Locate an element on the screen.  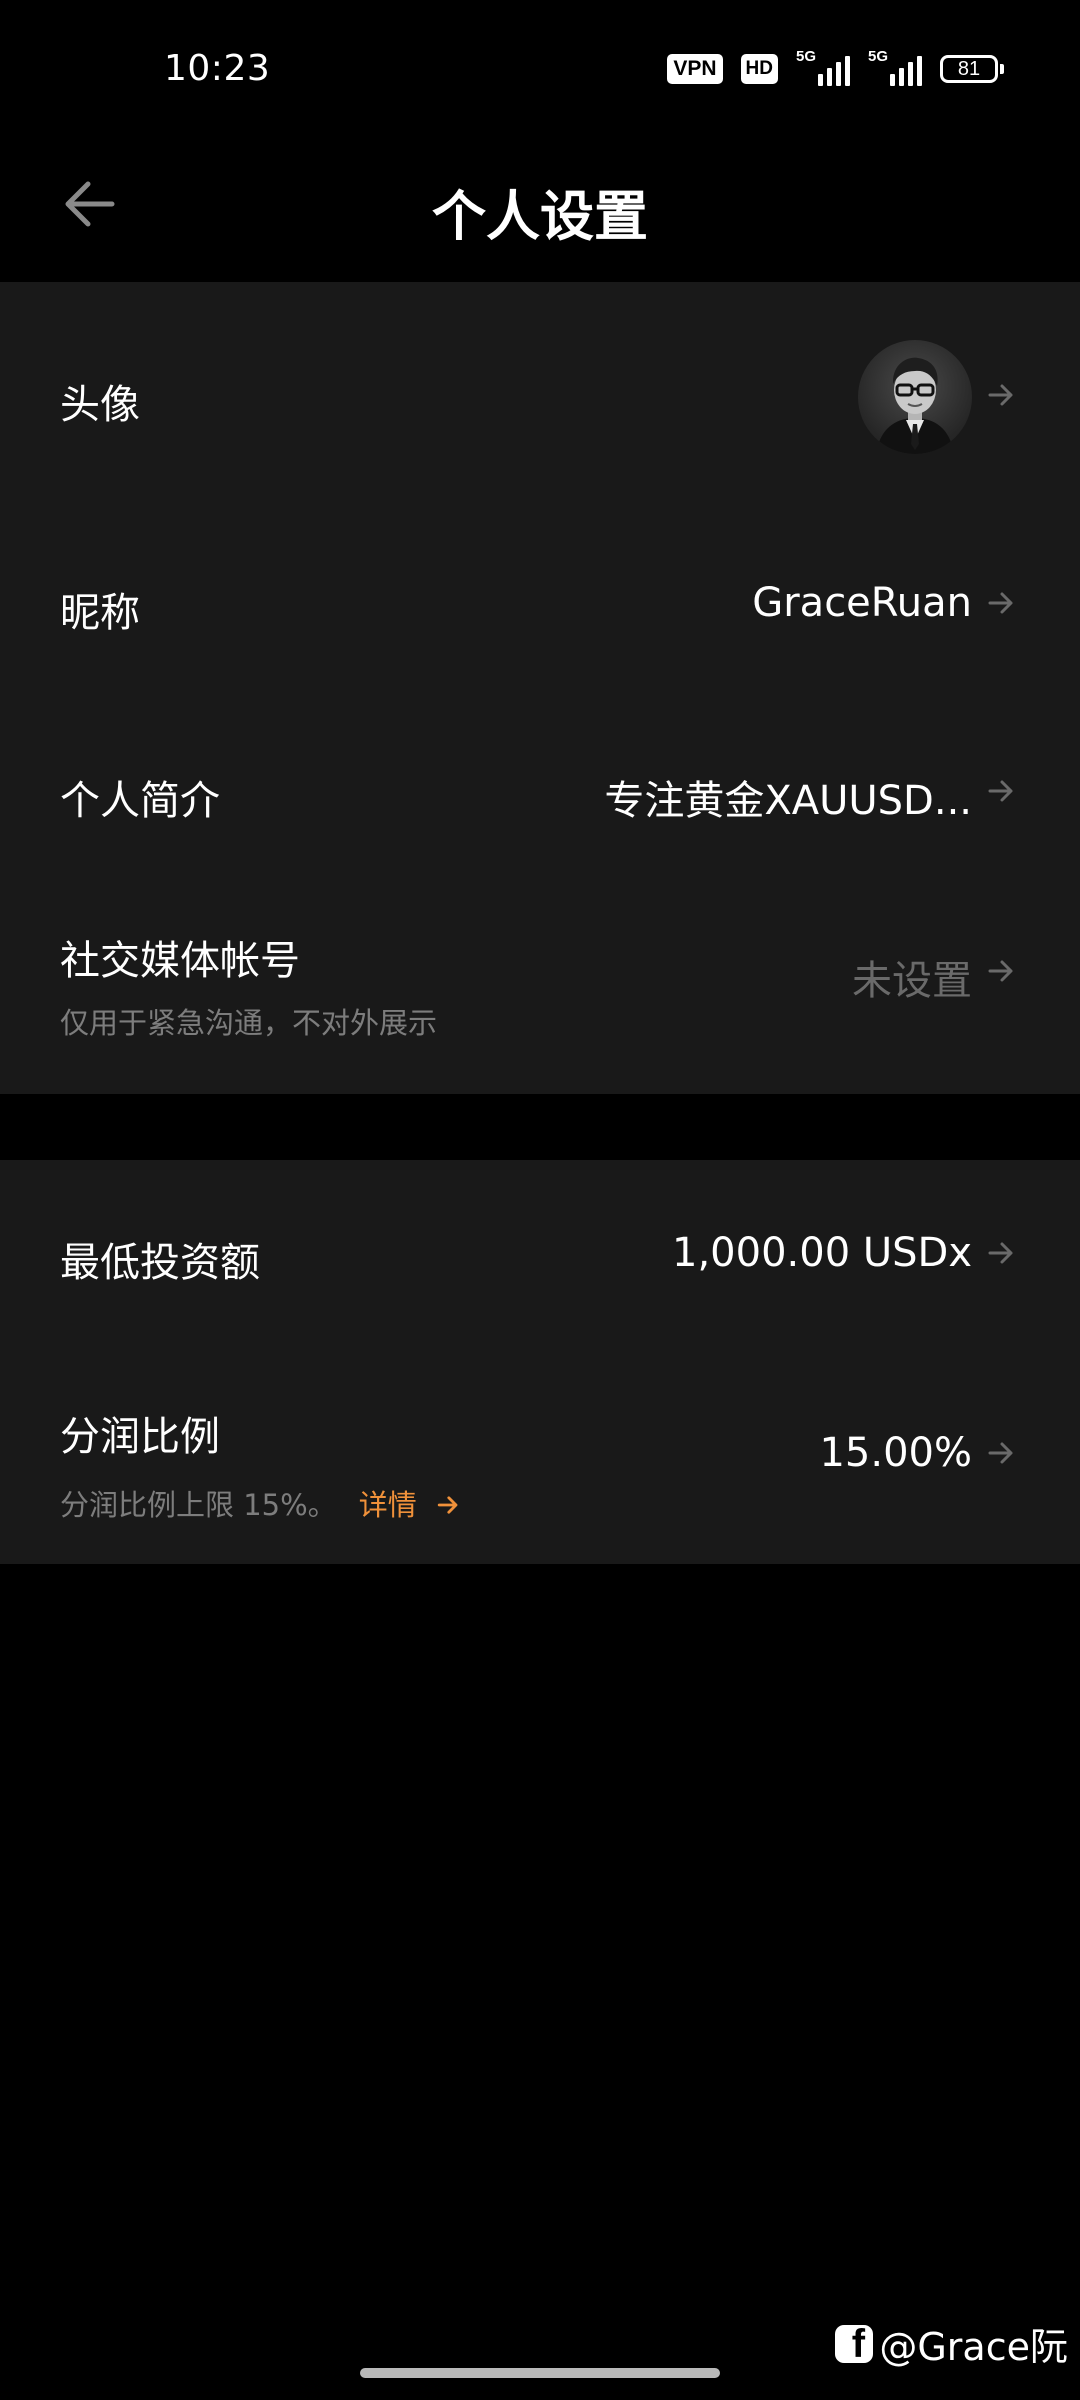
header: 个人设置 is located at coordinates (540, 211).